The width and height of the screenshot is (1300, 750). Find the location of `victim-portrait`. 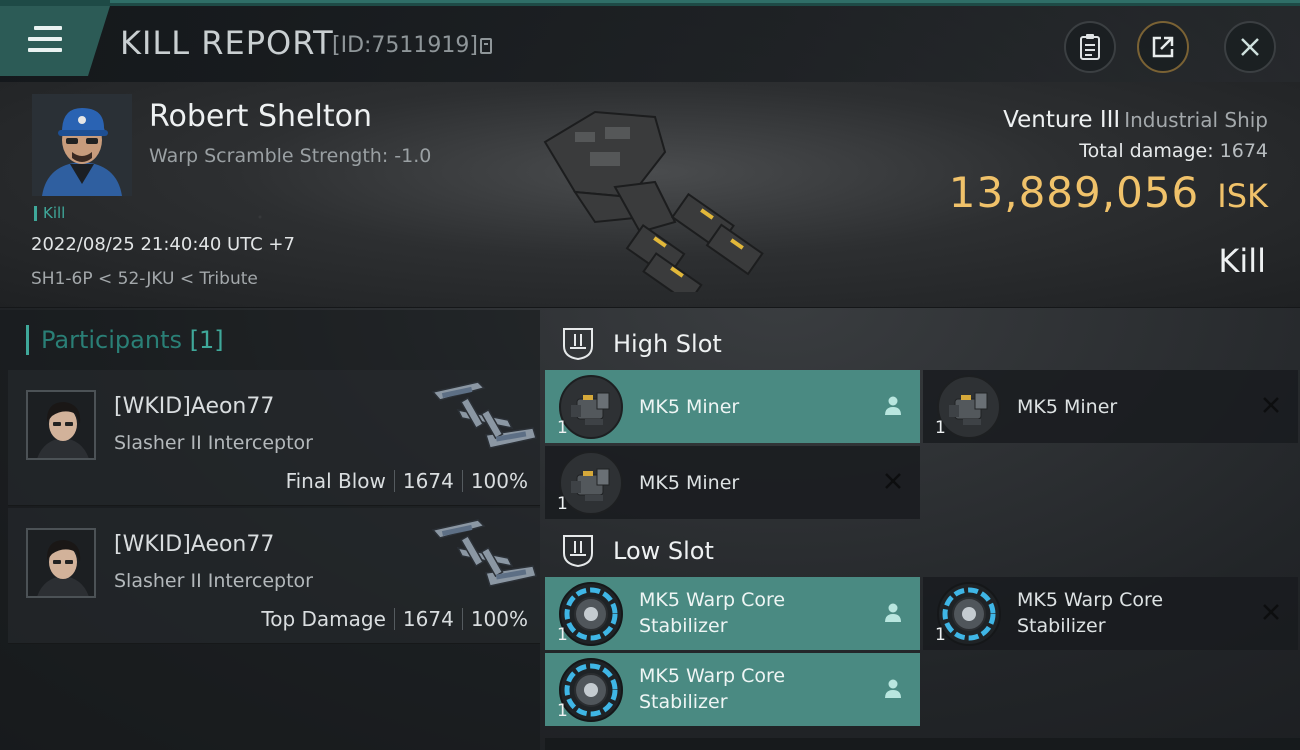

victim-portrait is located at coordinates (82, 145).